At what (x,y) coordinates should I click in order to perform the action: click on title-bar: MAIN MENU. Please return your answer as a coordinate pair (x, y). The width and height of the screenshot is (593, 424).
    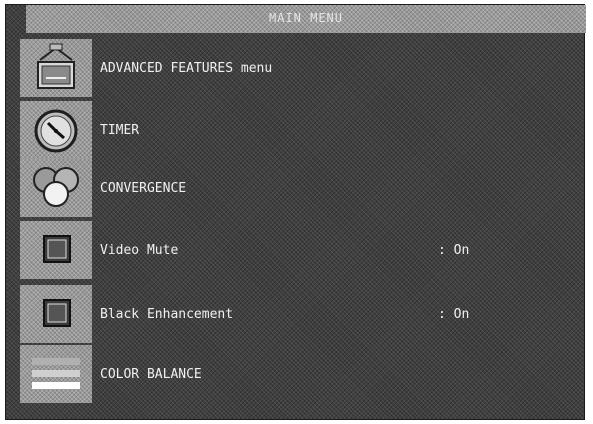
    Looking at the image, I should click on (306, 19).